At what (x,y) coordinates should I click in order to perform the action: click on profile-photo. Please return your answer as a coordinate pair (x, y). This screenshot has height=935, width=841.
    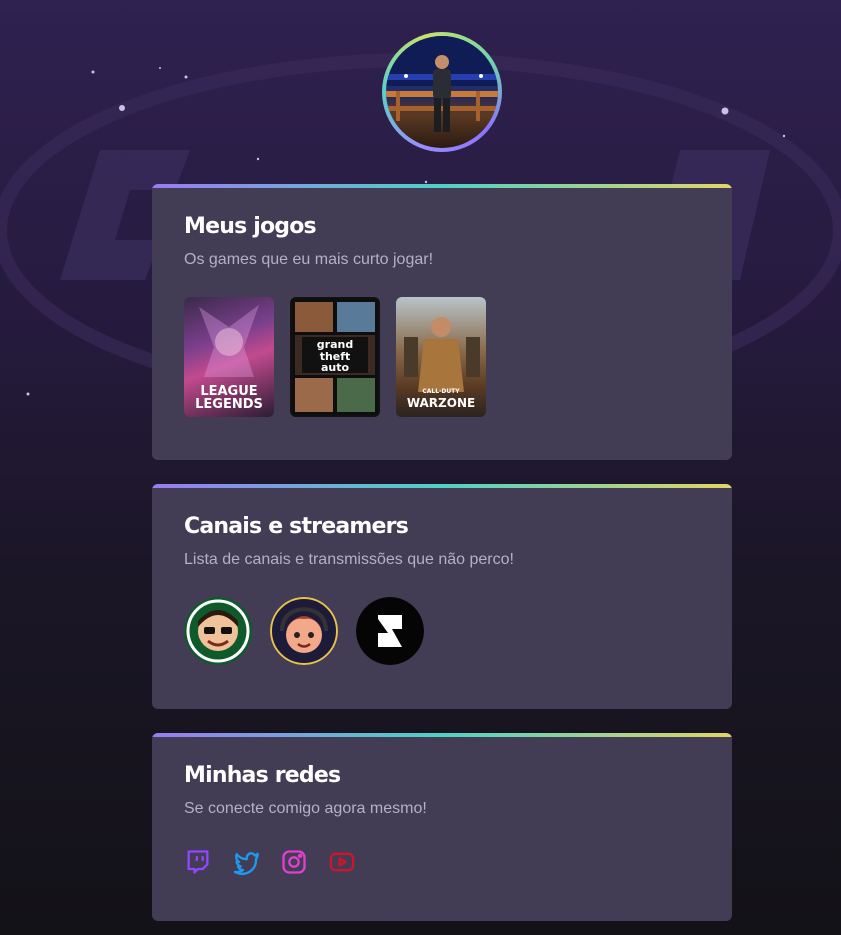
    Looking at the image, I should click on (442, 92).